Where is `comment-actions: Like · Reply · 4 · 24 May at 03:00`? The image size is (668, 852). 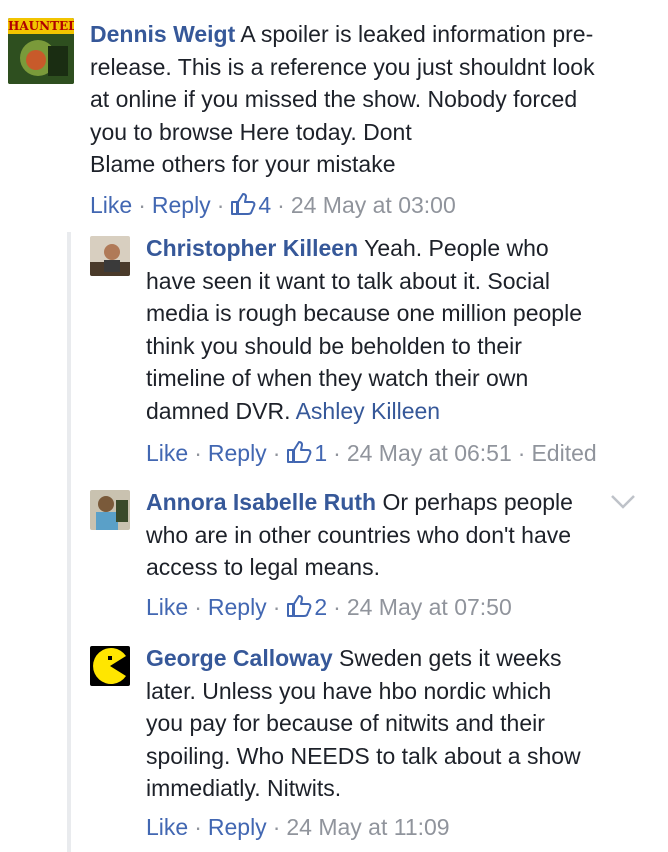
comment-actions: Like · Reply · 4 · 24 May at 03:00 is located at coordinates (273, 206).